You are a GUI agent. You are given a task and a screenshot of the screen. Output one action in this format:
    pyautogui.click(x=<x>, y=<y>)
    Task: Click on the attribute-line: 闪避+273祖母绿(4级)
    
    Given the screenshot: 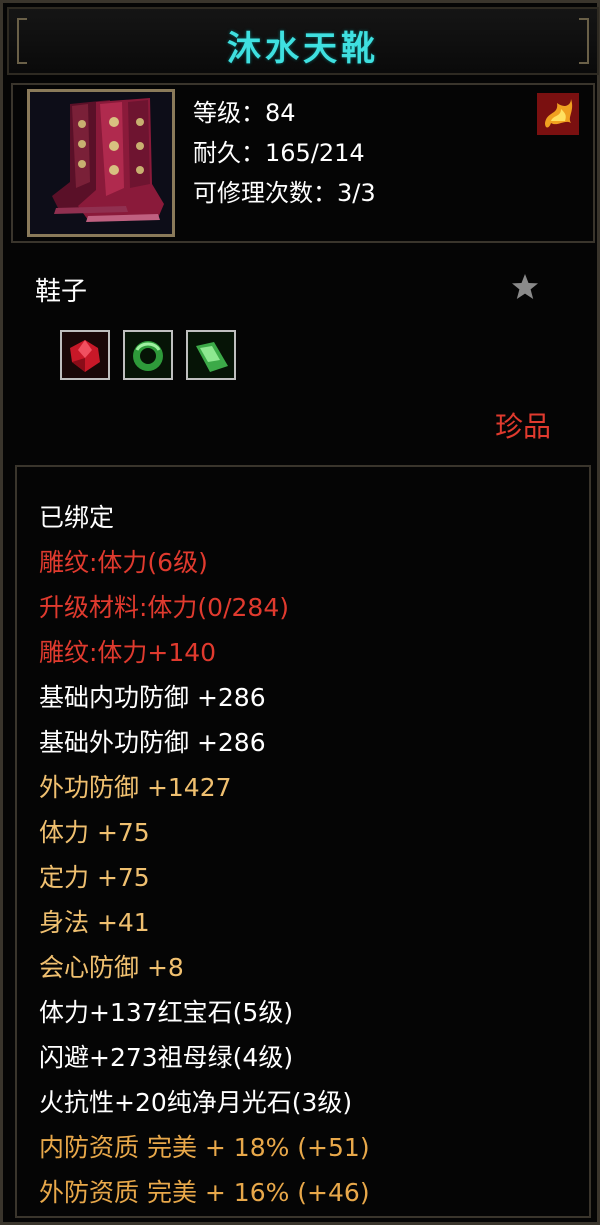 What is the action you would take?
    pyautogui.click(x=166, y=1057)
    